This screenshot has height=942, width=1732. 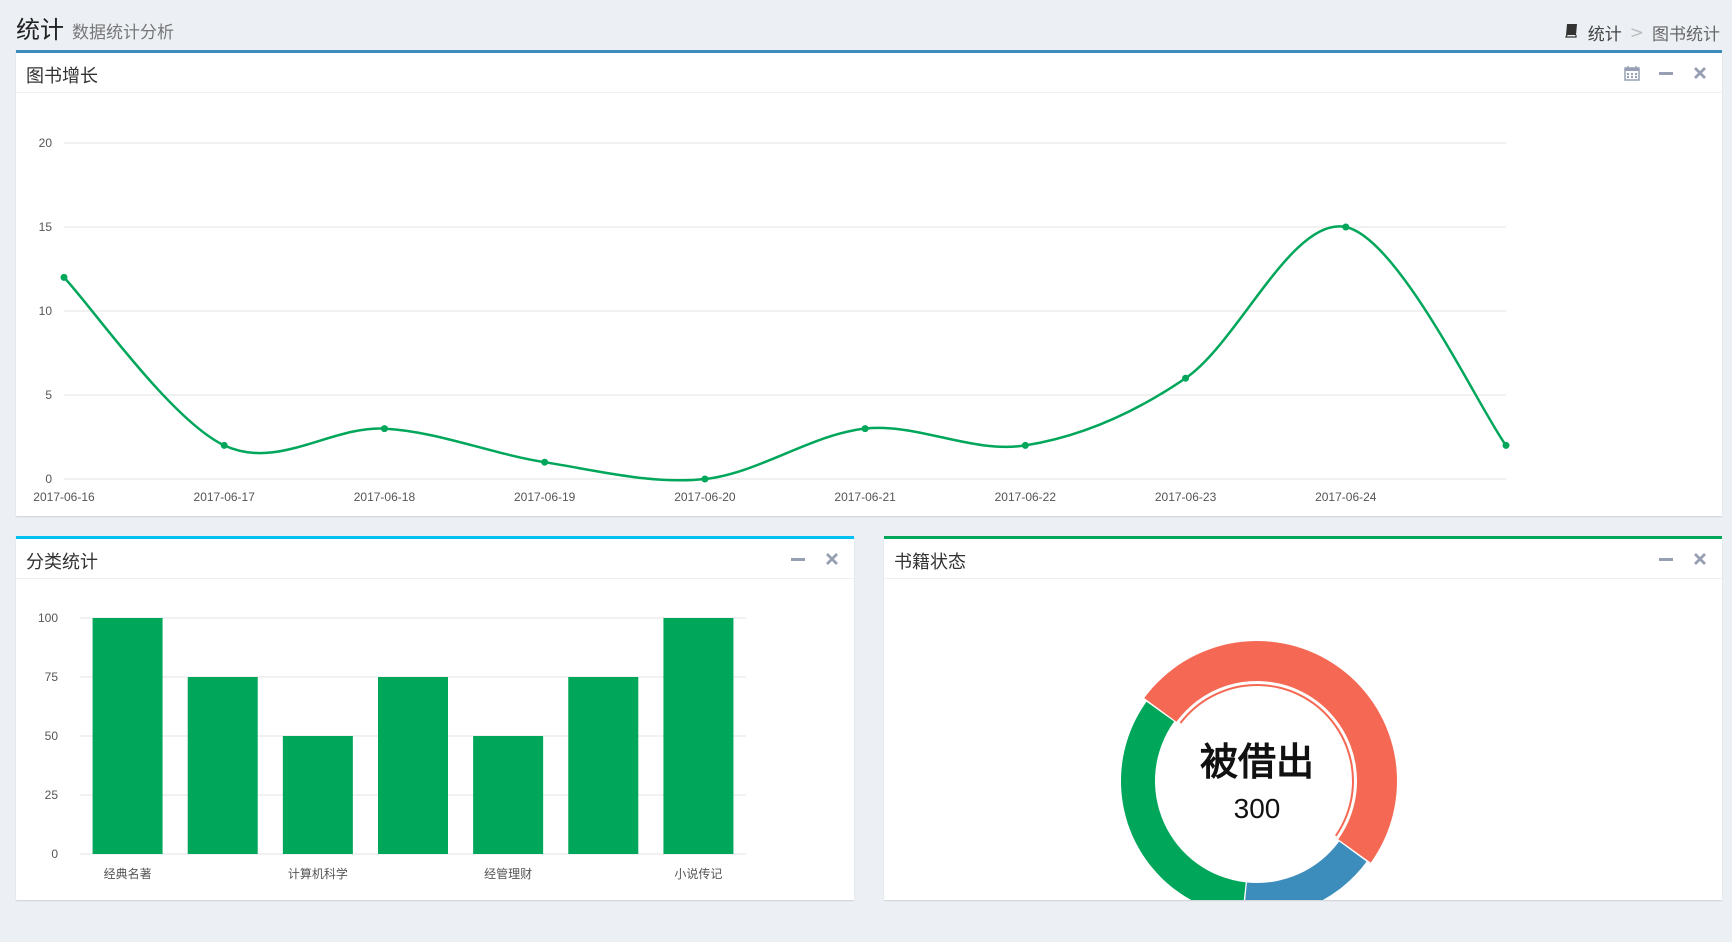 I want to click on breadcrumb: 统计 > 图书统计, so click(x=1642, y=32).